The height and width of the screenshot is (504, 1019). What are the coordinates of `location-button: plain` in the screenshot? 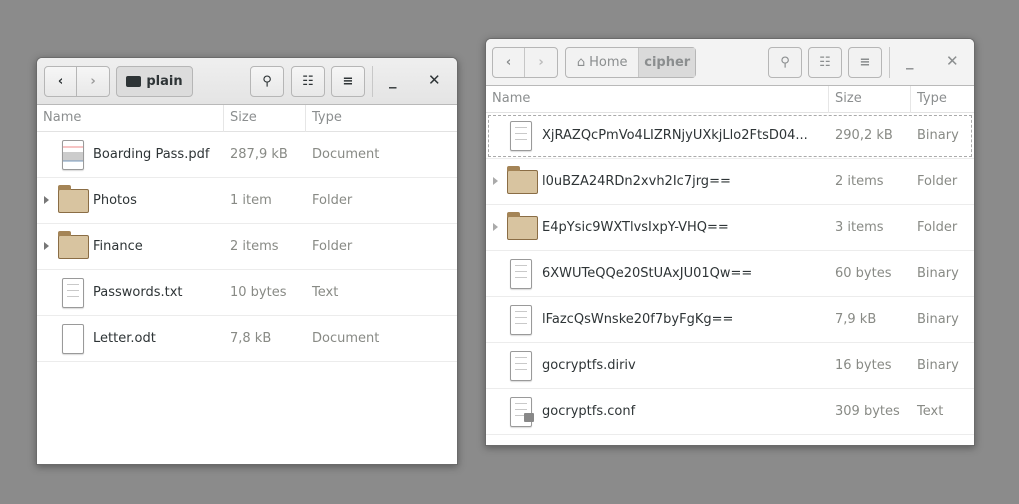 It's located at (154, 81).